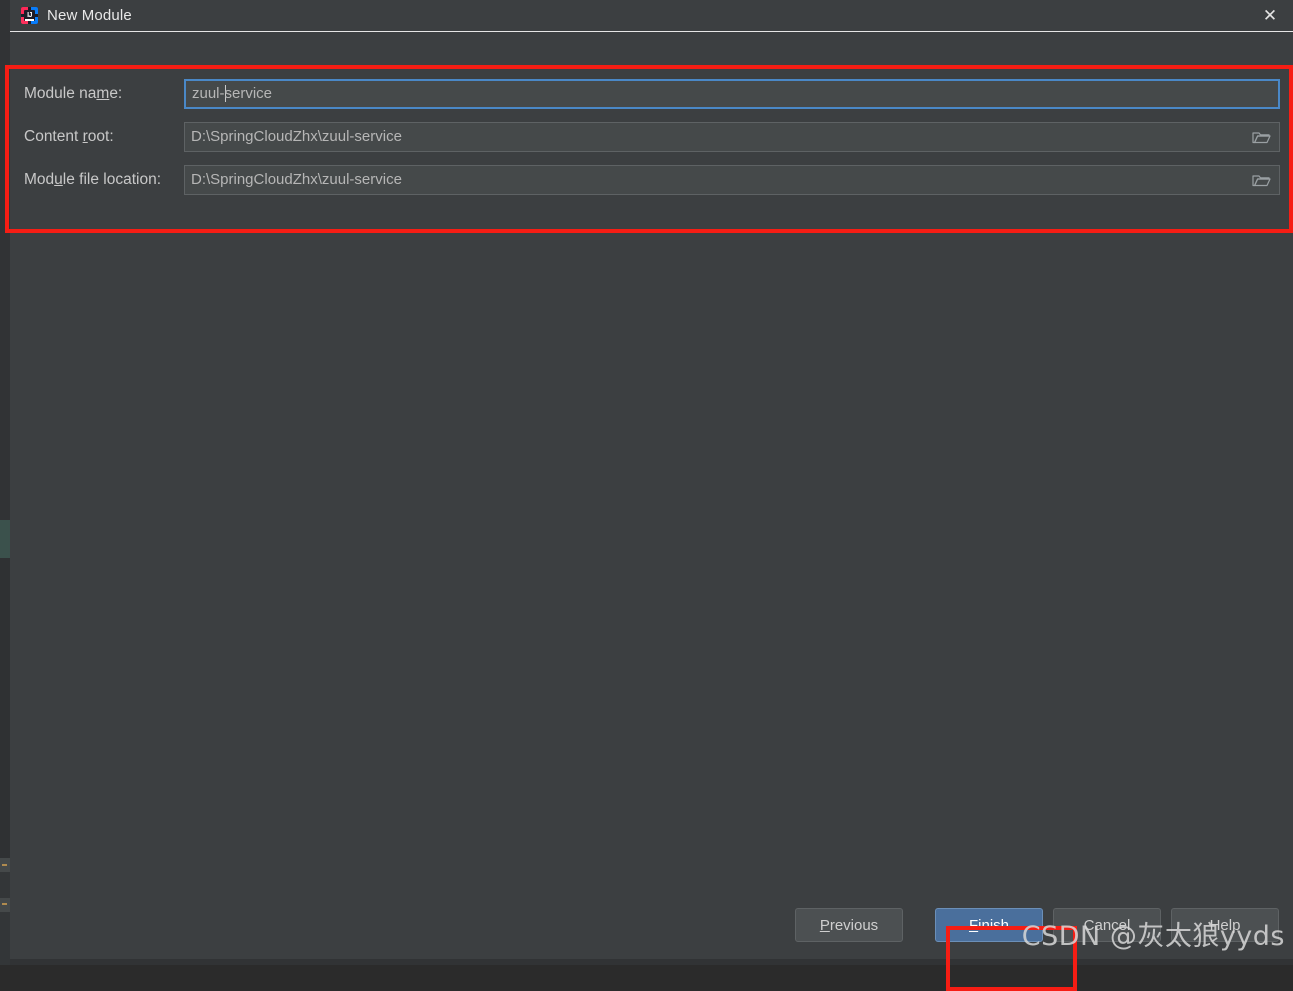 The width and height of the screenshot is (1293, 991). Describe the element at coordinates (732, 179) in the screenshot. I see `module-file-location-input: D:\SpringCloudZhx\zuul-service` at that location.